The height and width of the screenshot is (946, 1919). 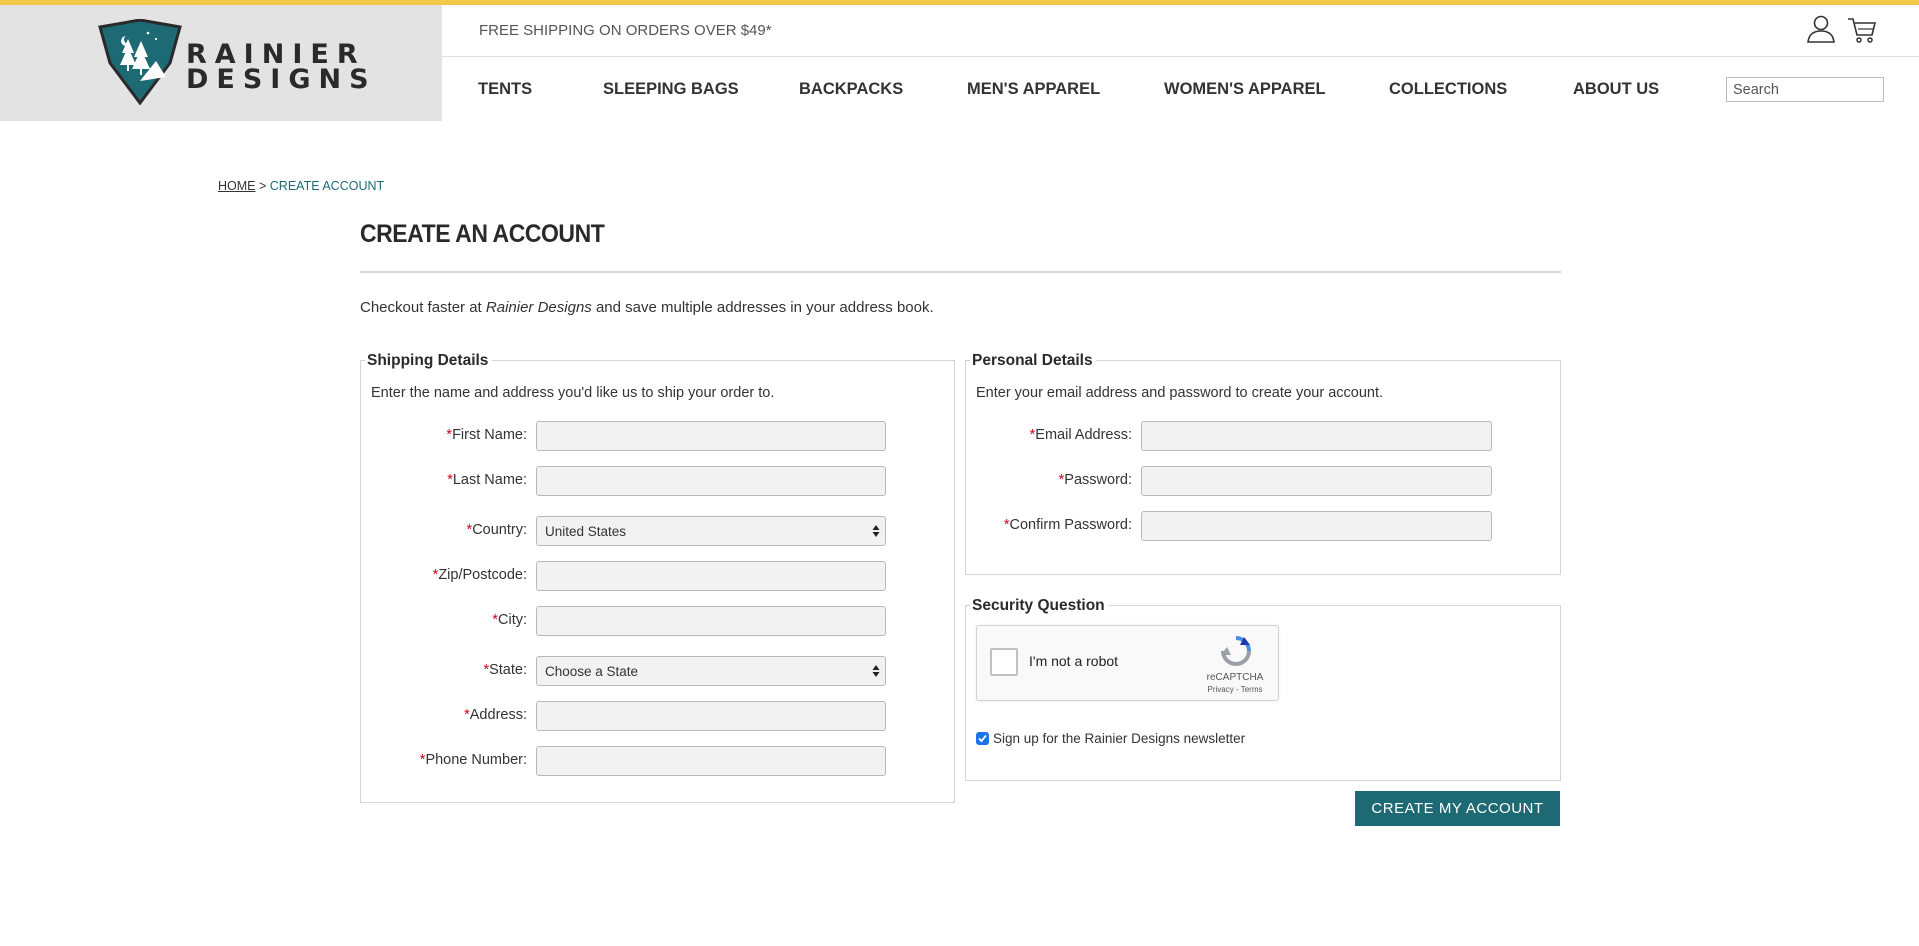 I want to click on zip-label-text: Zip/Postcode:, so click(x=482, y=575).